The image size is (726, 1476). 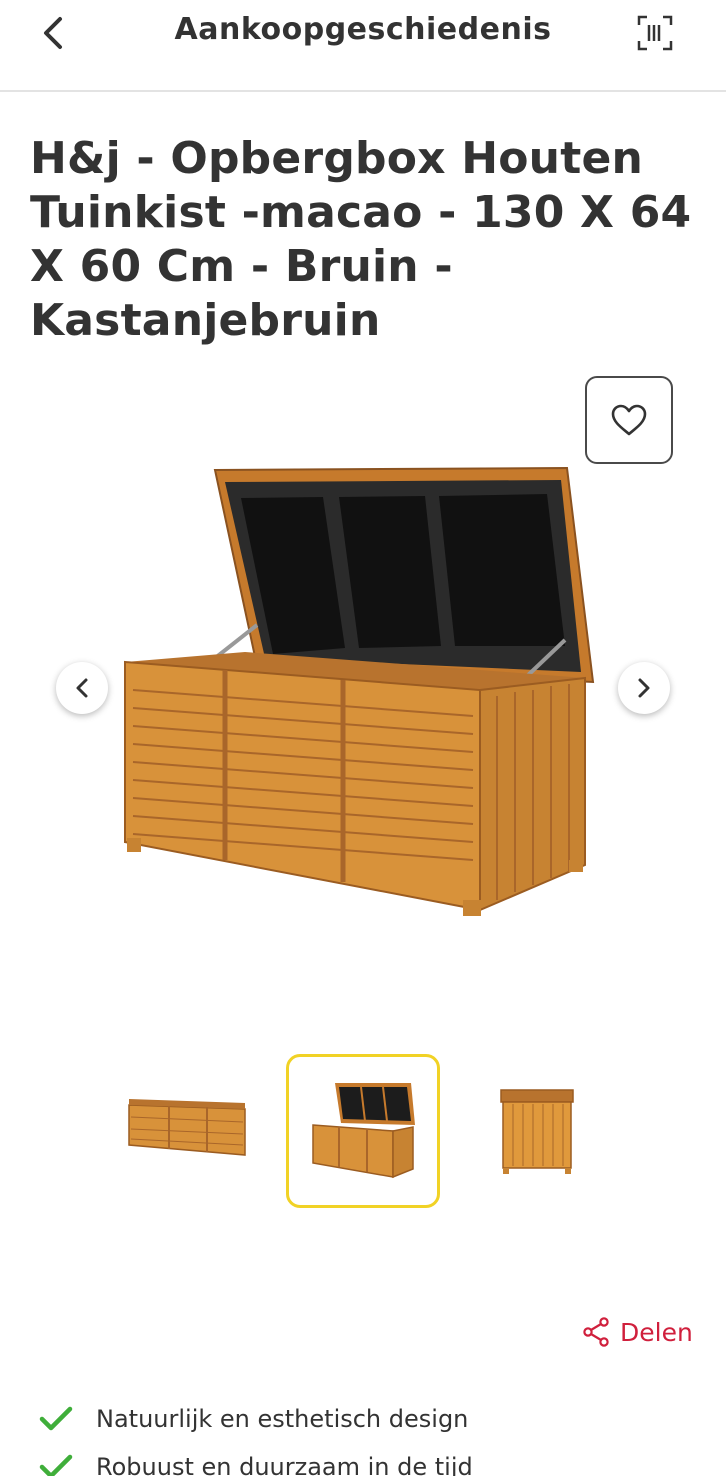 I want to click on chevron-right-icon, so click(x=644, y=688).